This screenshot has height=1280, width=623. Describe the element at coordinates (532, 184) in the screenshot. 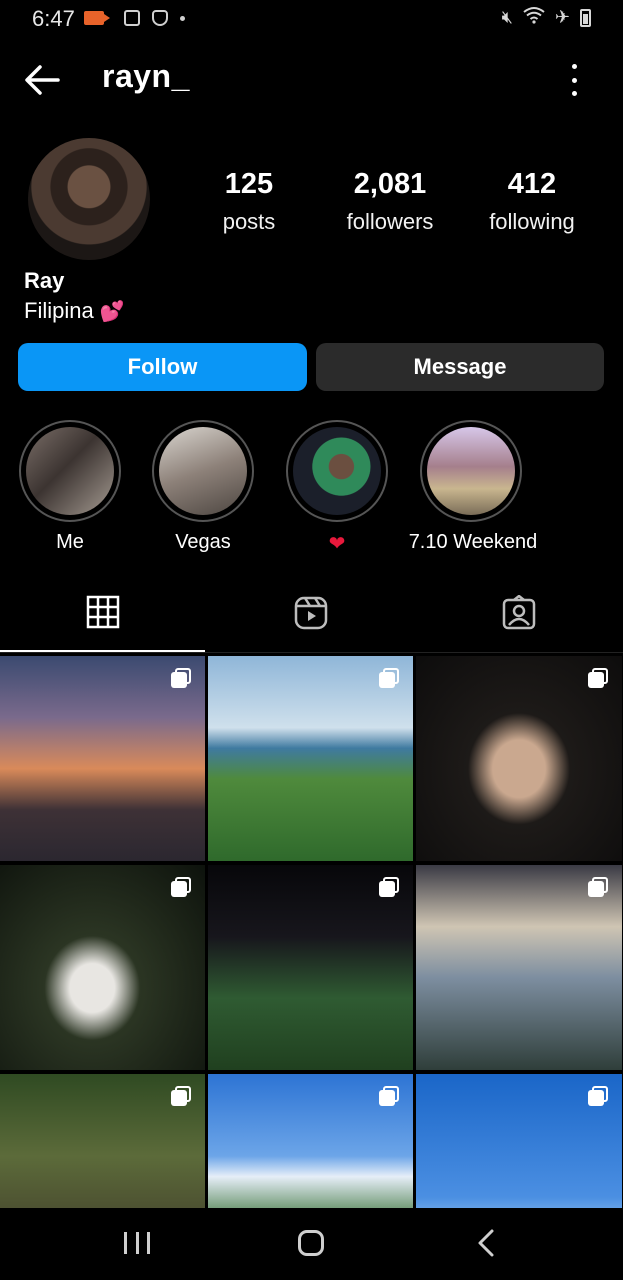

I see `following-count: 412` at that location.